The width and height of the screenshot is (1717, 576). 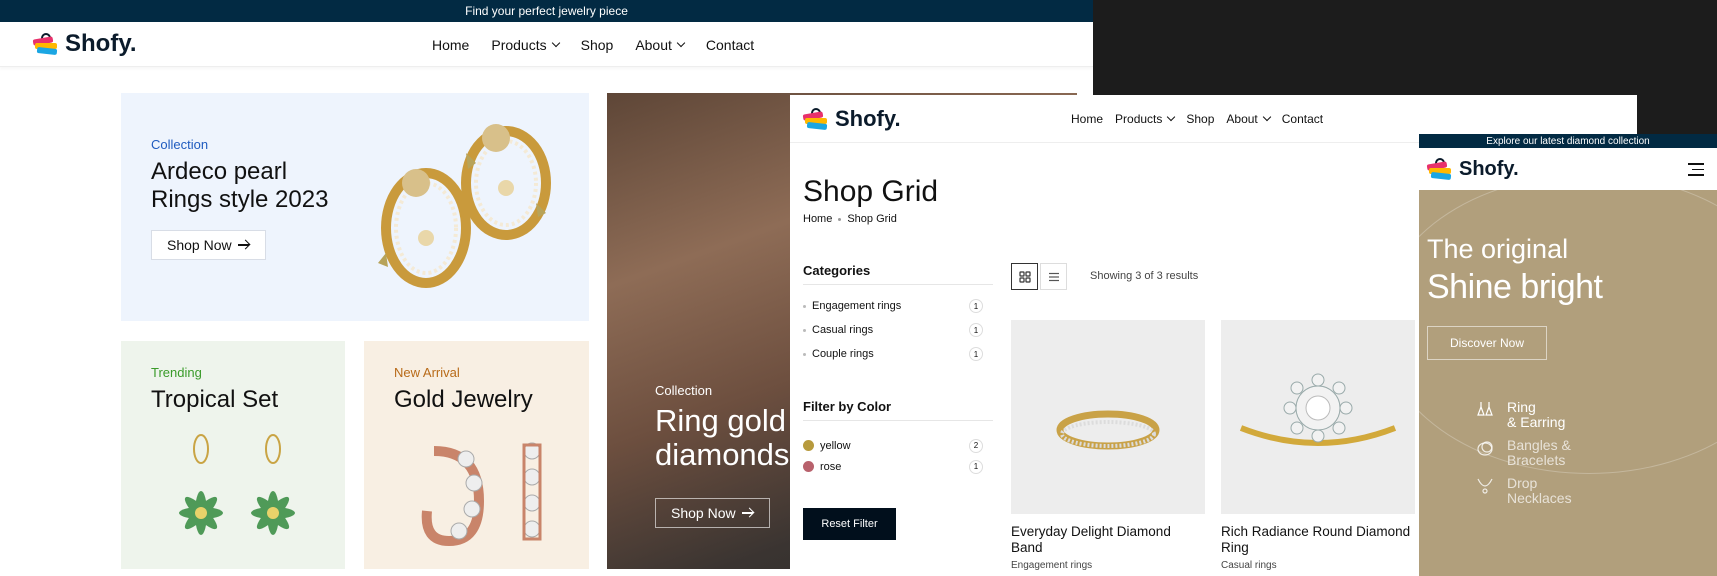 I want to click on category-item-casual-rings: Casual rings 1, so click(x=893, y=330).